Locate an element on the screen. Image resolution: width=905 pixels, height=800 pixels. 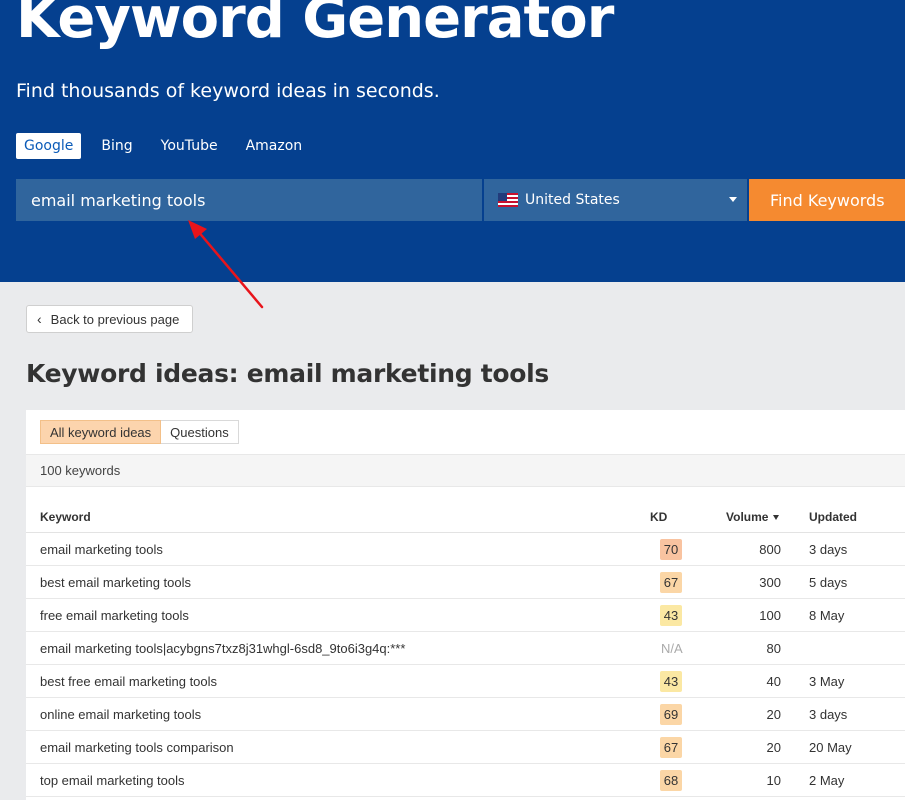
column-header-keyword: Keyword is located at coordinates (65, 517).